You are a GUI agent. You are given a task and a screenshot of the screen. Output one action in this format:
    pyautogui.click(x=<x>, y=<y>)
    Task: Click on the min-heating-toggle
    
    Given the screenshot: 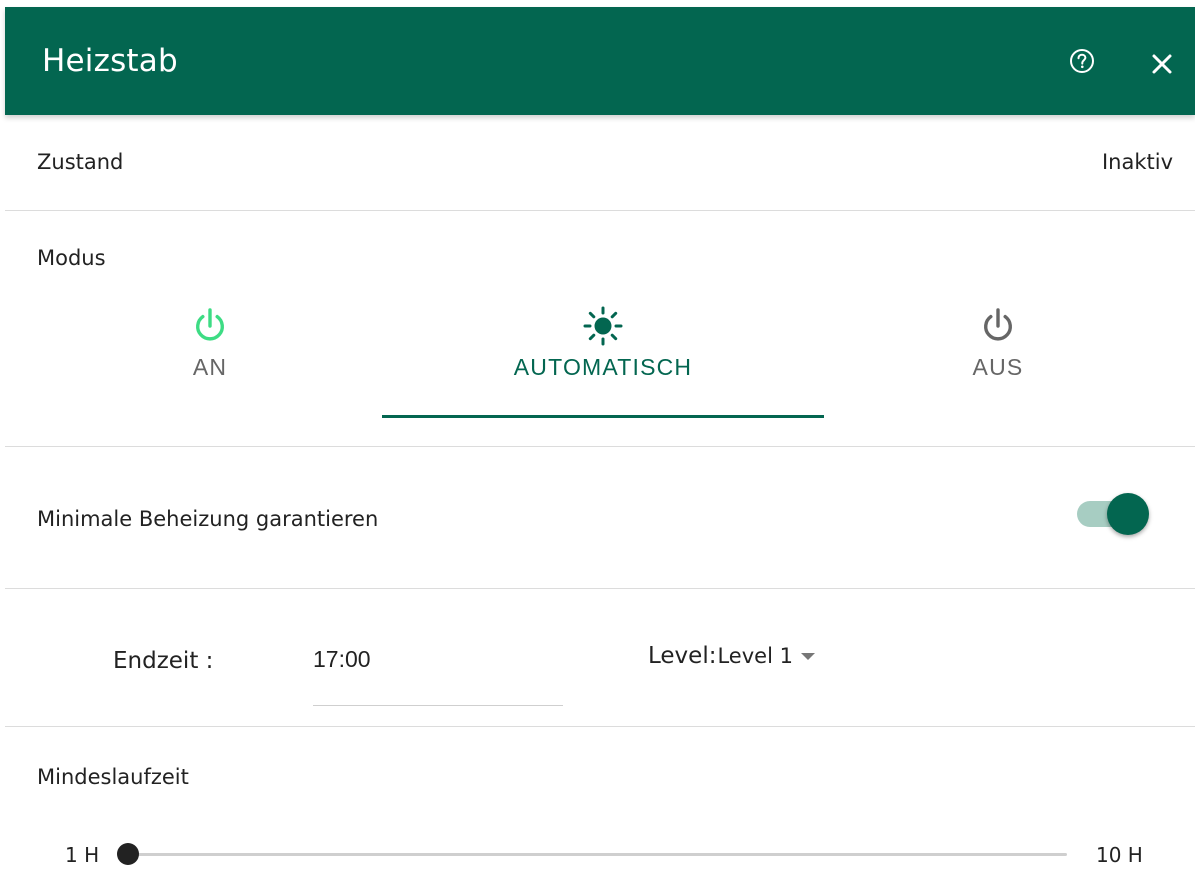 What is the action you would take?
    pyautogui.click(x=1113, y=514)
    